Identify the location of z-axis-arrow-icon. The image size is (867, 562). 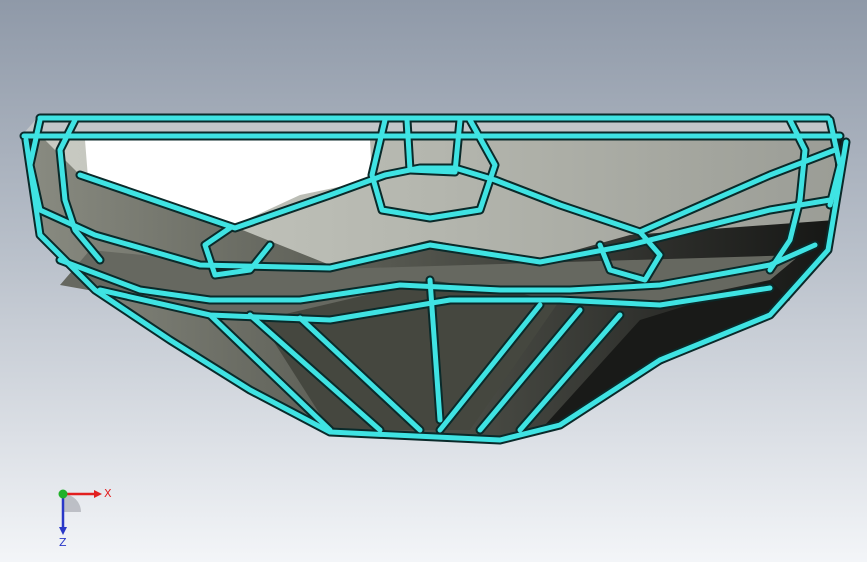
(63, 531).